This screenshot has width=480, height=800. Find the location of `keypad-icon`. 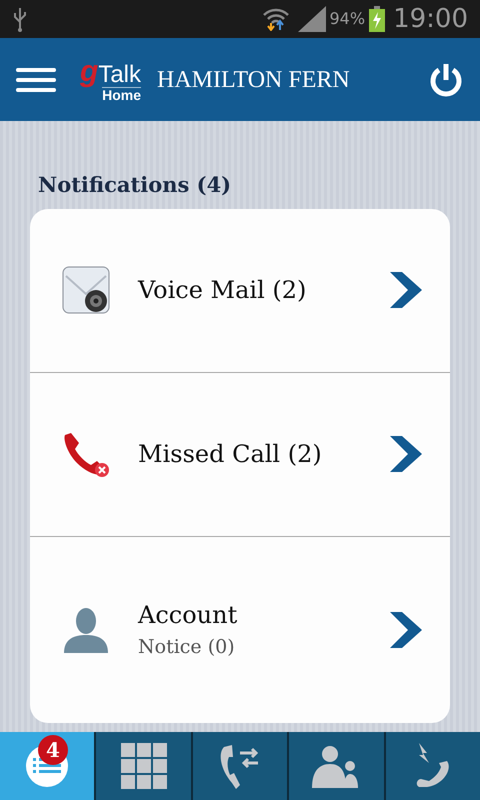

keypad-icon is located at coordinates (143, 766).